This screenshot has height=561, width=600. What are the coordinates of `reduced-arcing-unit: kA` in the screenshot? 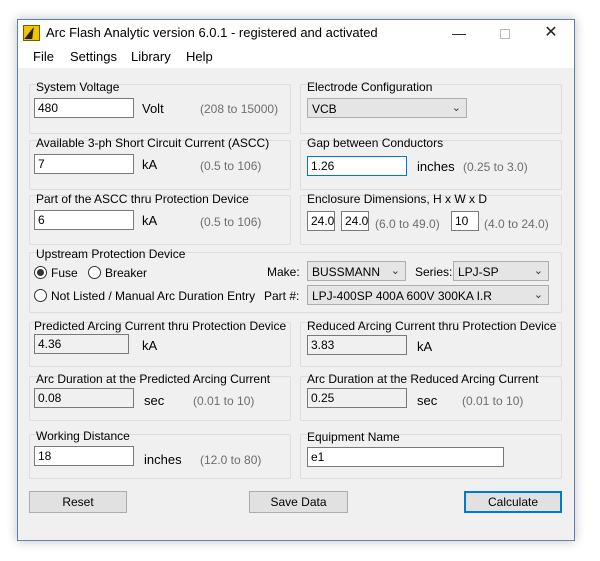 It's located at (425, 346).